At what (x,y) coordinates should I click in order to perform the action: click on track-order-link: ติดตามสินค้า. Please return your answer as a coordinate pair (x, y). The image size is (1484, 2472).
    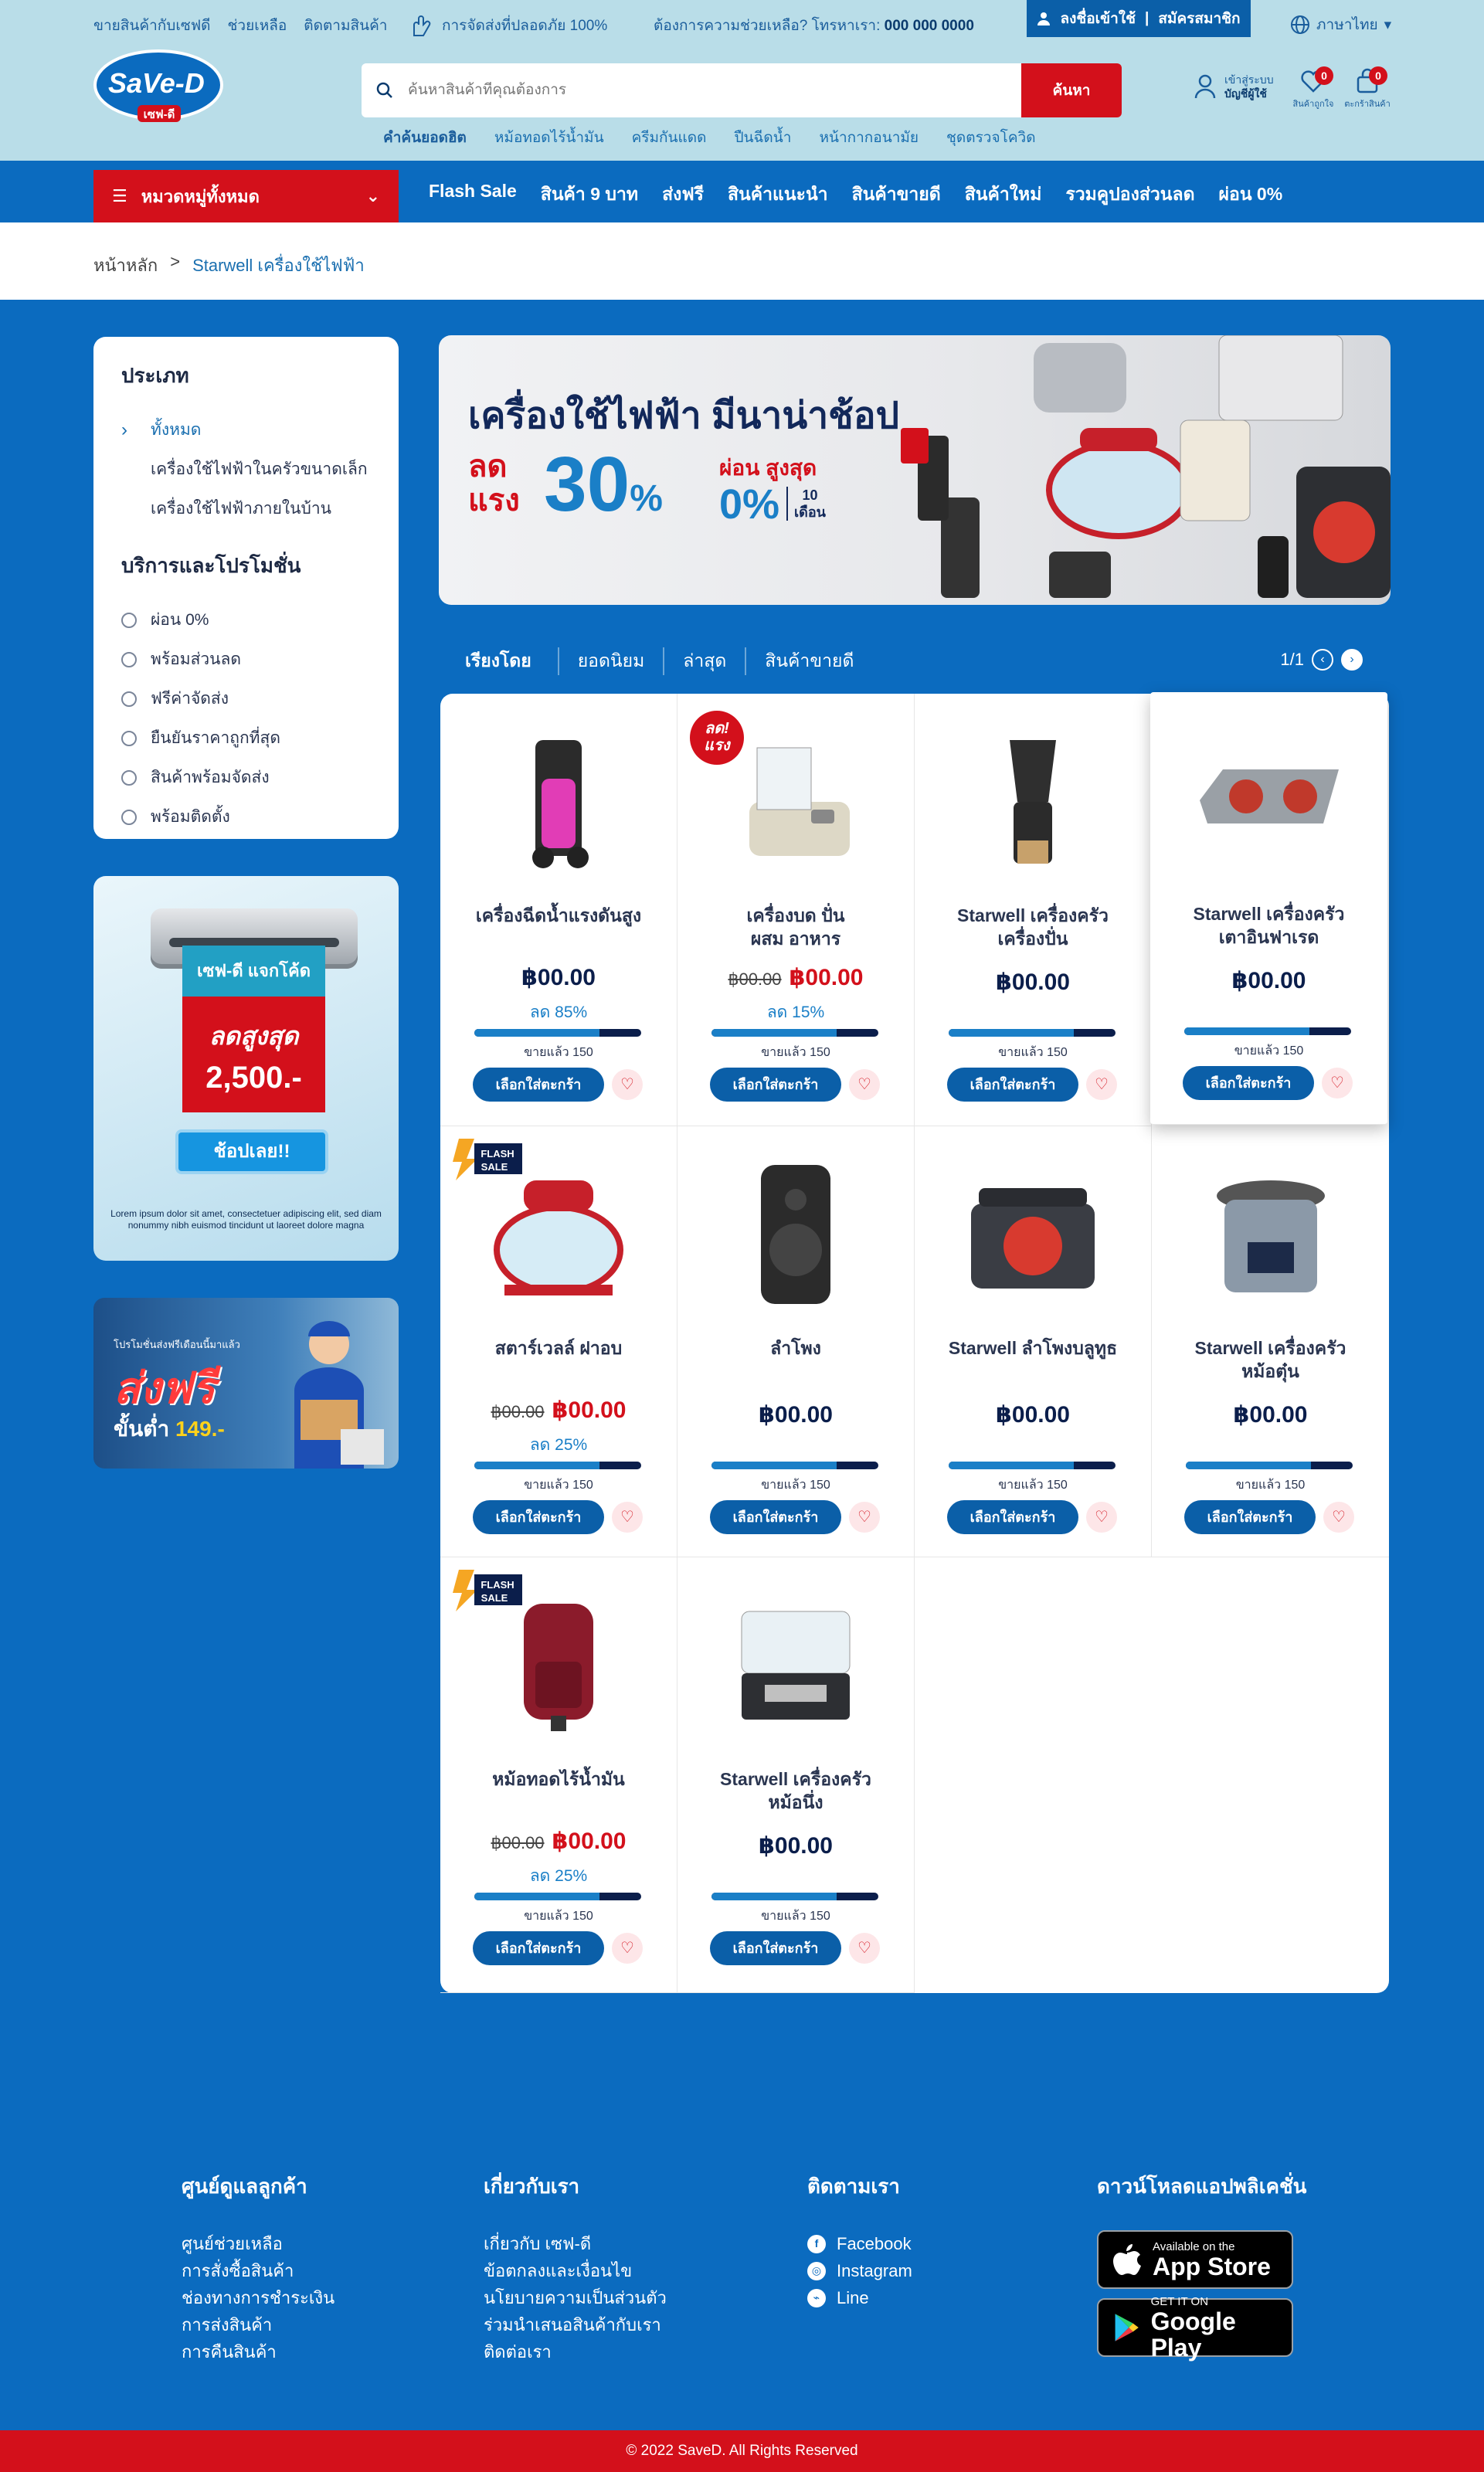
    Looking at the image, I should click on (345, 25).